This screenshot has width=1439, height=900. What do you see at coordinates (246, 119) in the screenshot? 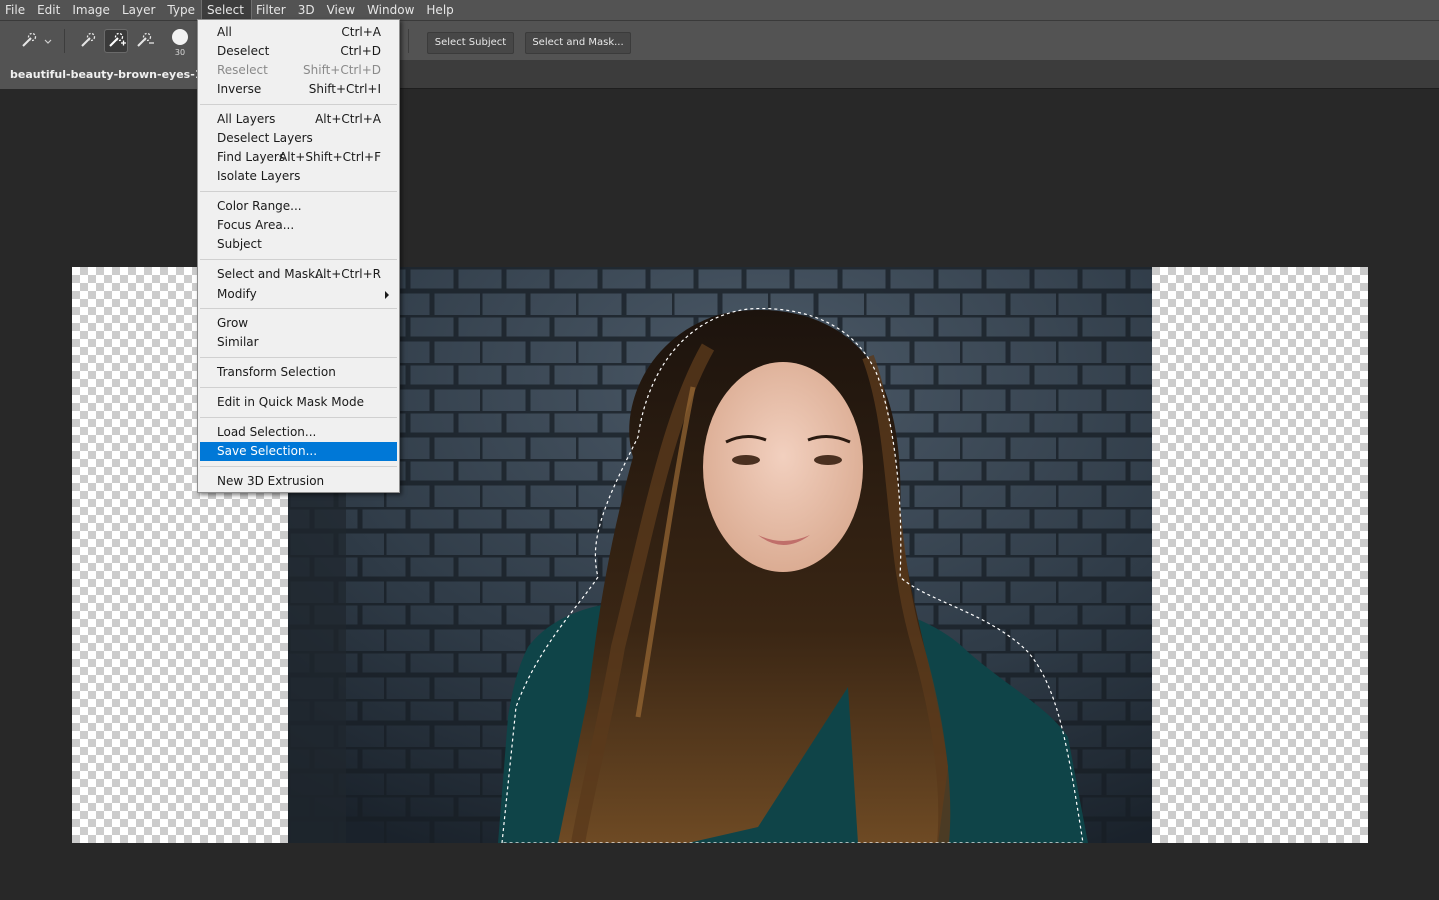
I see `menu-item-label: All Layers` at bounding box center [246, 119].